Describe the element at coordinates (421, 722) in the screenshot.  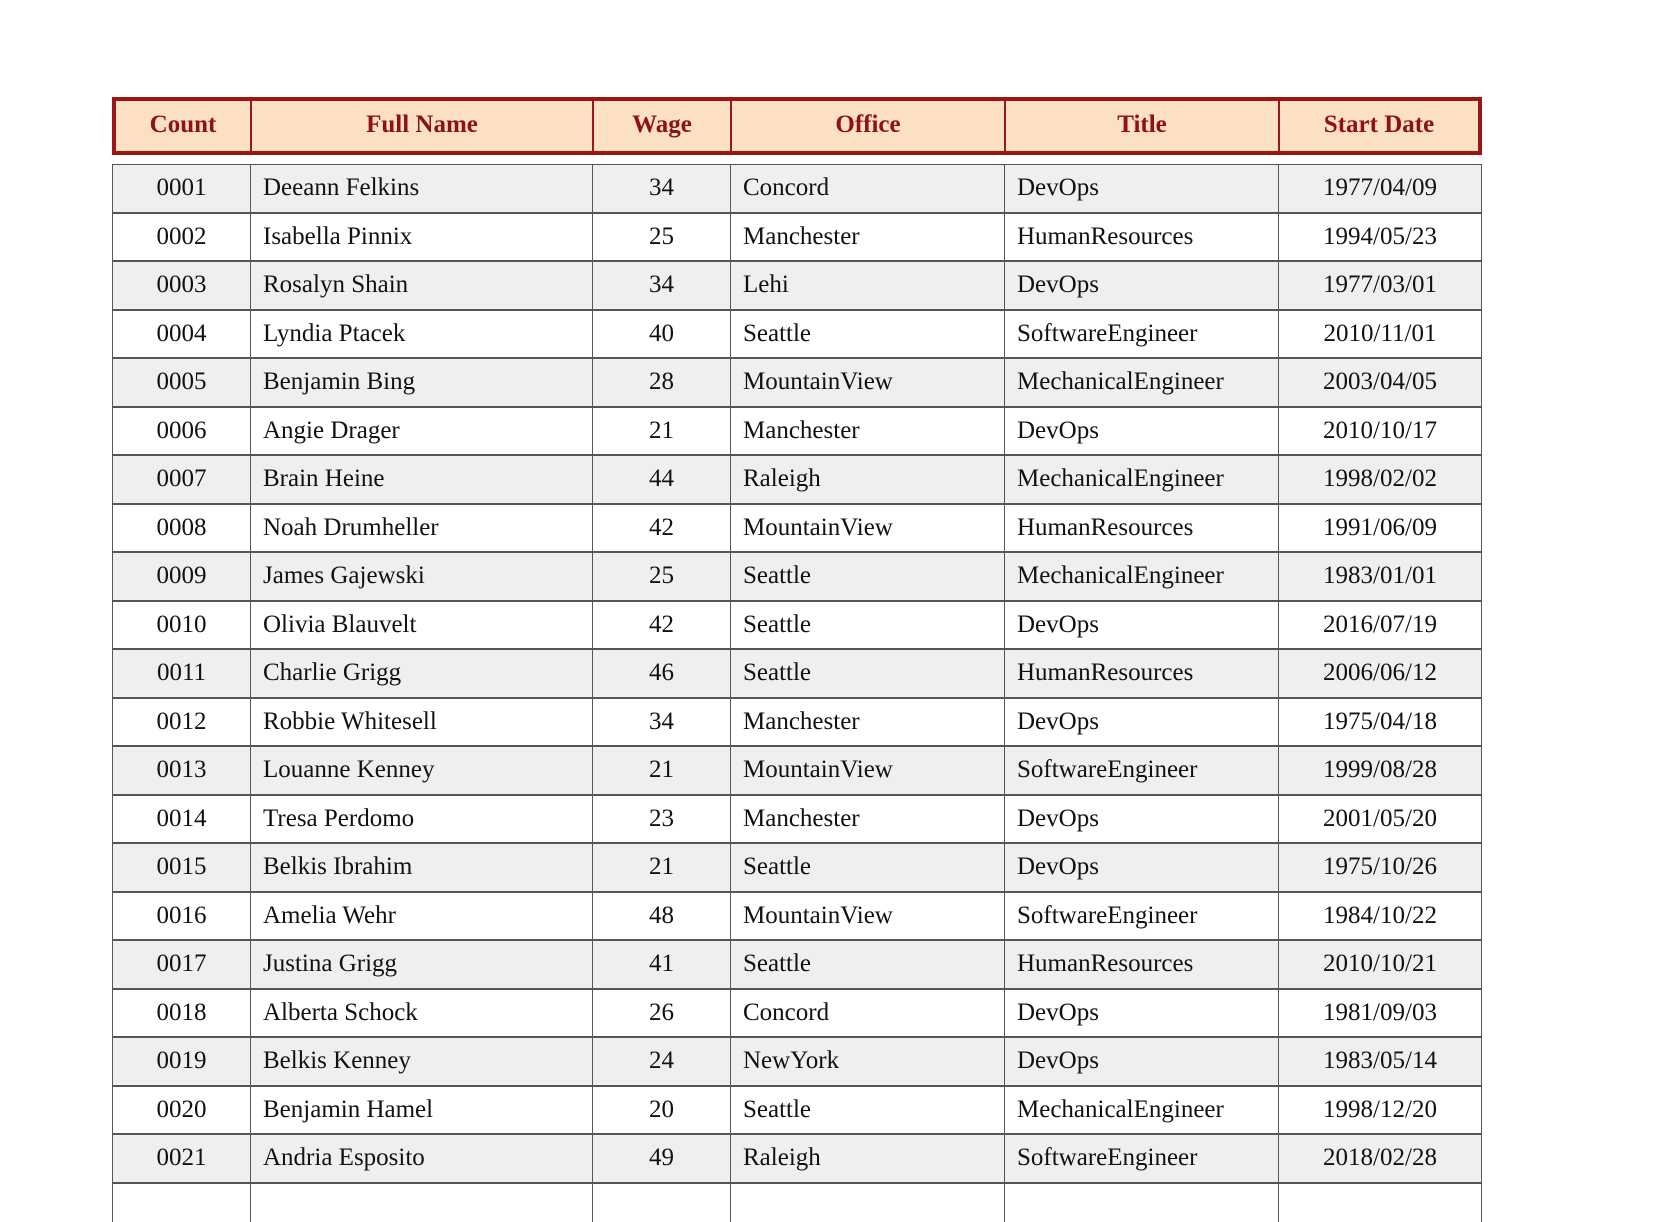
I see `cell-name: Robbie Whitesell` at that location.